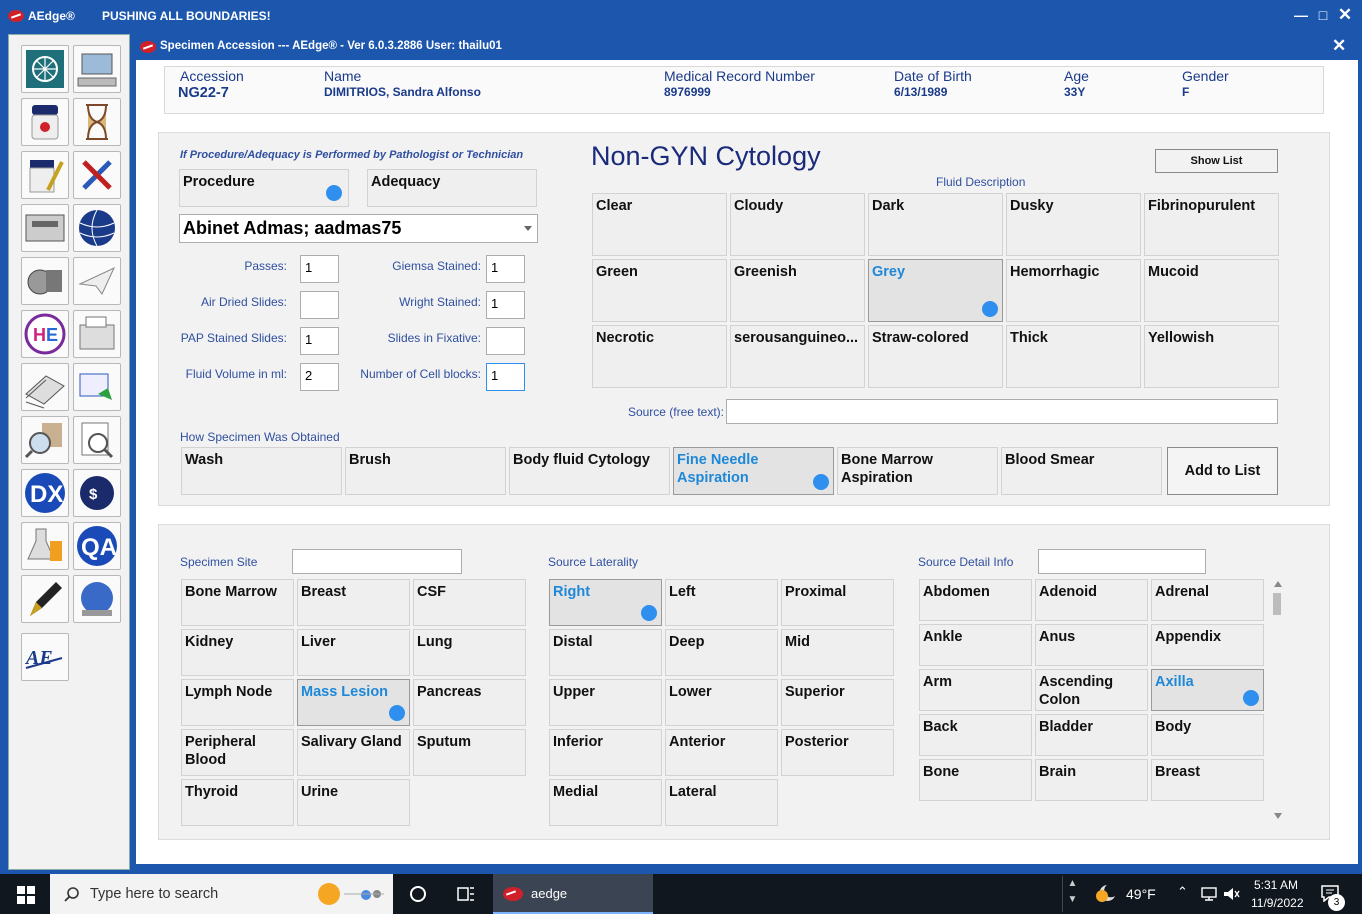 Image resolution: width=1362 pixels, height=914 pixels. Describe the element at coordinates (589, 471) in the screenshot. I see `method-body-fluid-cytology: Body fluid Cytology` at that location.